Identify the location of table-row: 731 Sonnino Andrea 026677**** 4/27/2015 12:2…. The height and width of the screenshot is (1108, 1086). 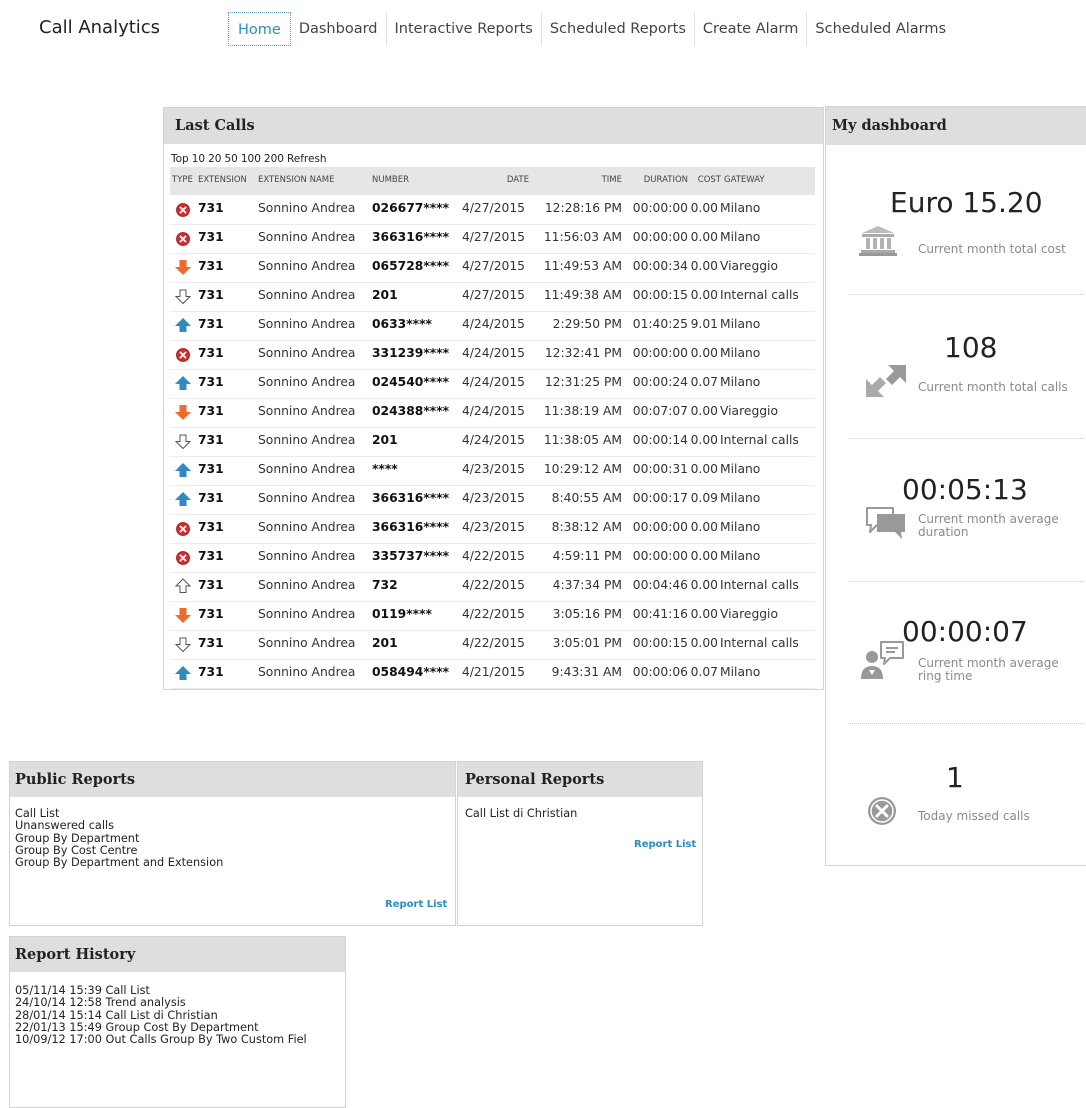
(492, 210).